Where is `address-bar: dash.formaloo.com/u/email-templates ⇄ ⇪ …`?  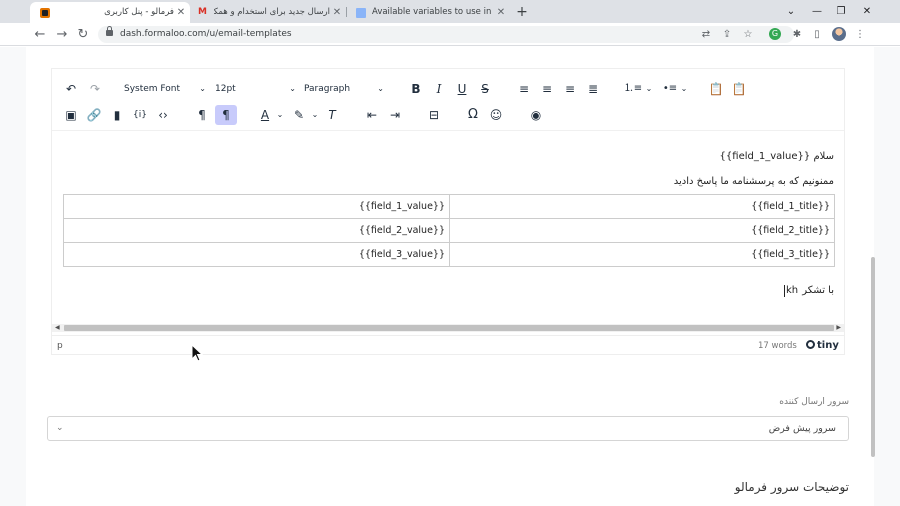
address-bar: dash.formaloo.com/u/email-templates ⇄ ⇪ … is located at coordinates (446, 34).